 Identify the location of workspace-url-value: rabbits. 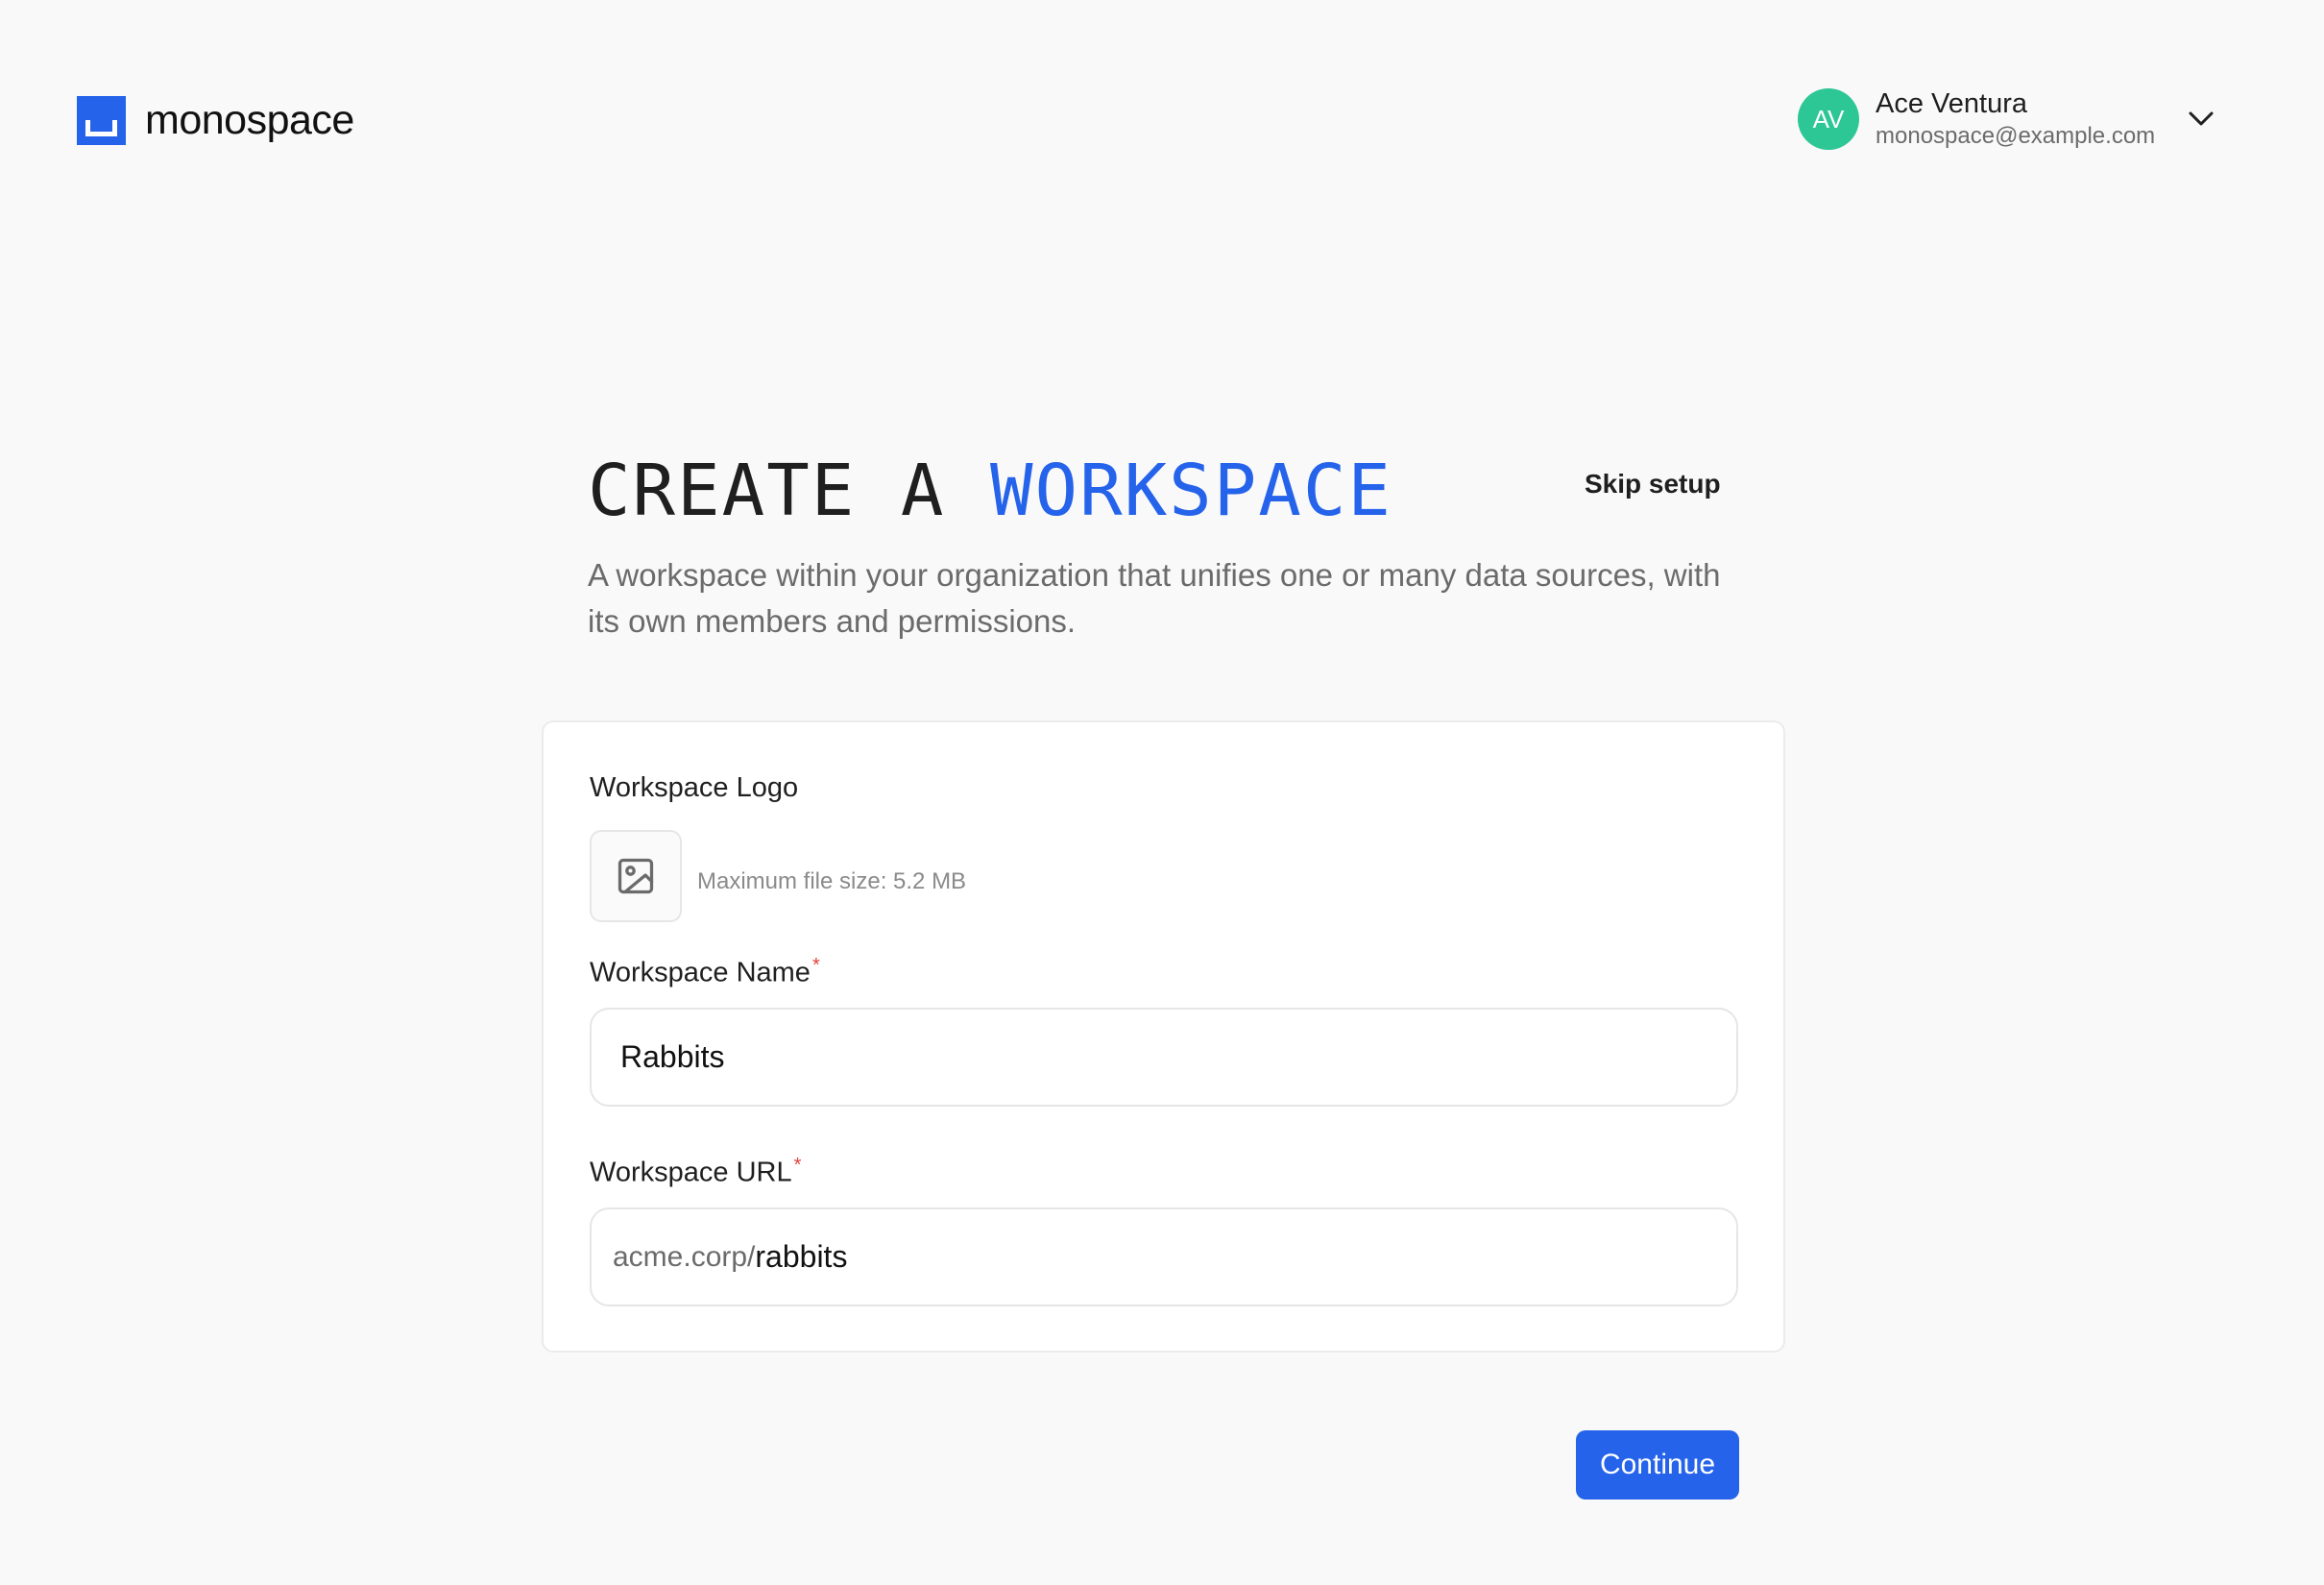
(801, 1256).